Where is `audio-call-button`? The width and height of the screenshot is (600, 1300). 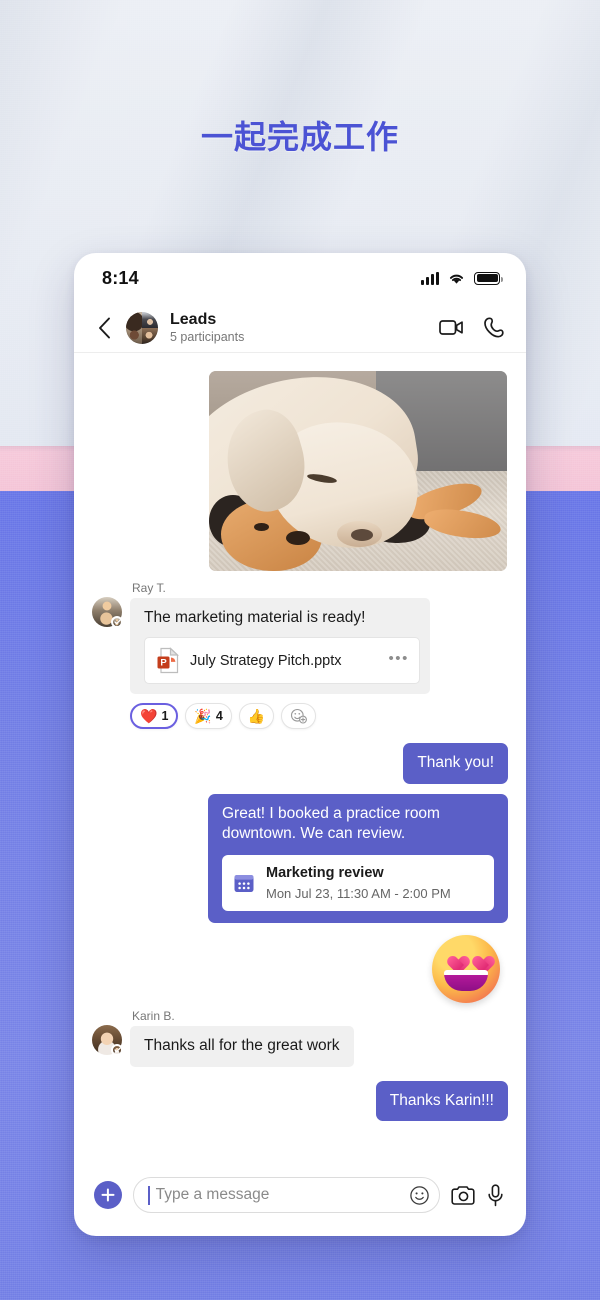 audio-call-button is located at coordinates (494, 327).